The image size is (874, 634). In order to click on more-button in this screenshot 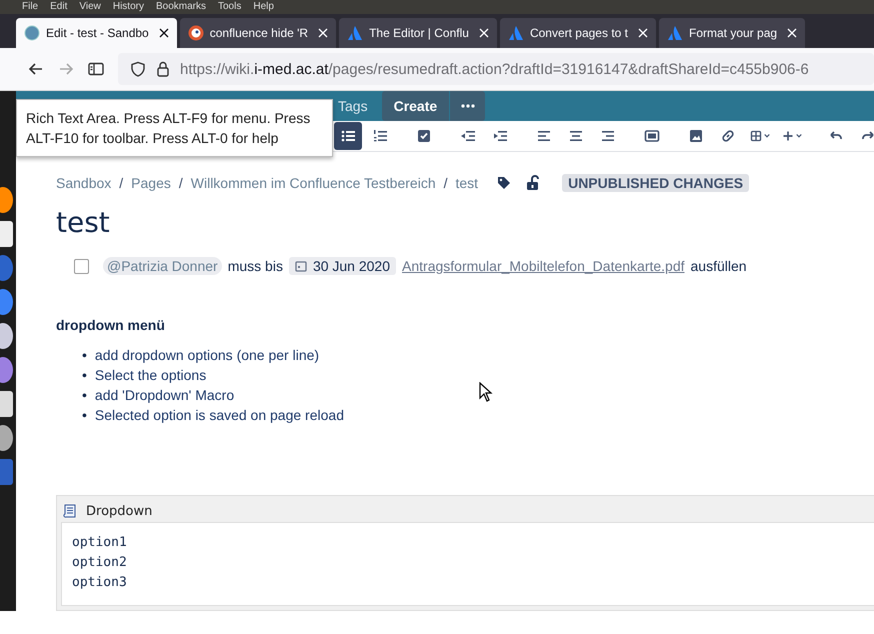, I will do `click(467, 106)`.